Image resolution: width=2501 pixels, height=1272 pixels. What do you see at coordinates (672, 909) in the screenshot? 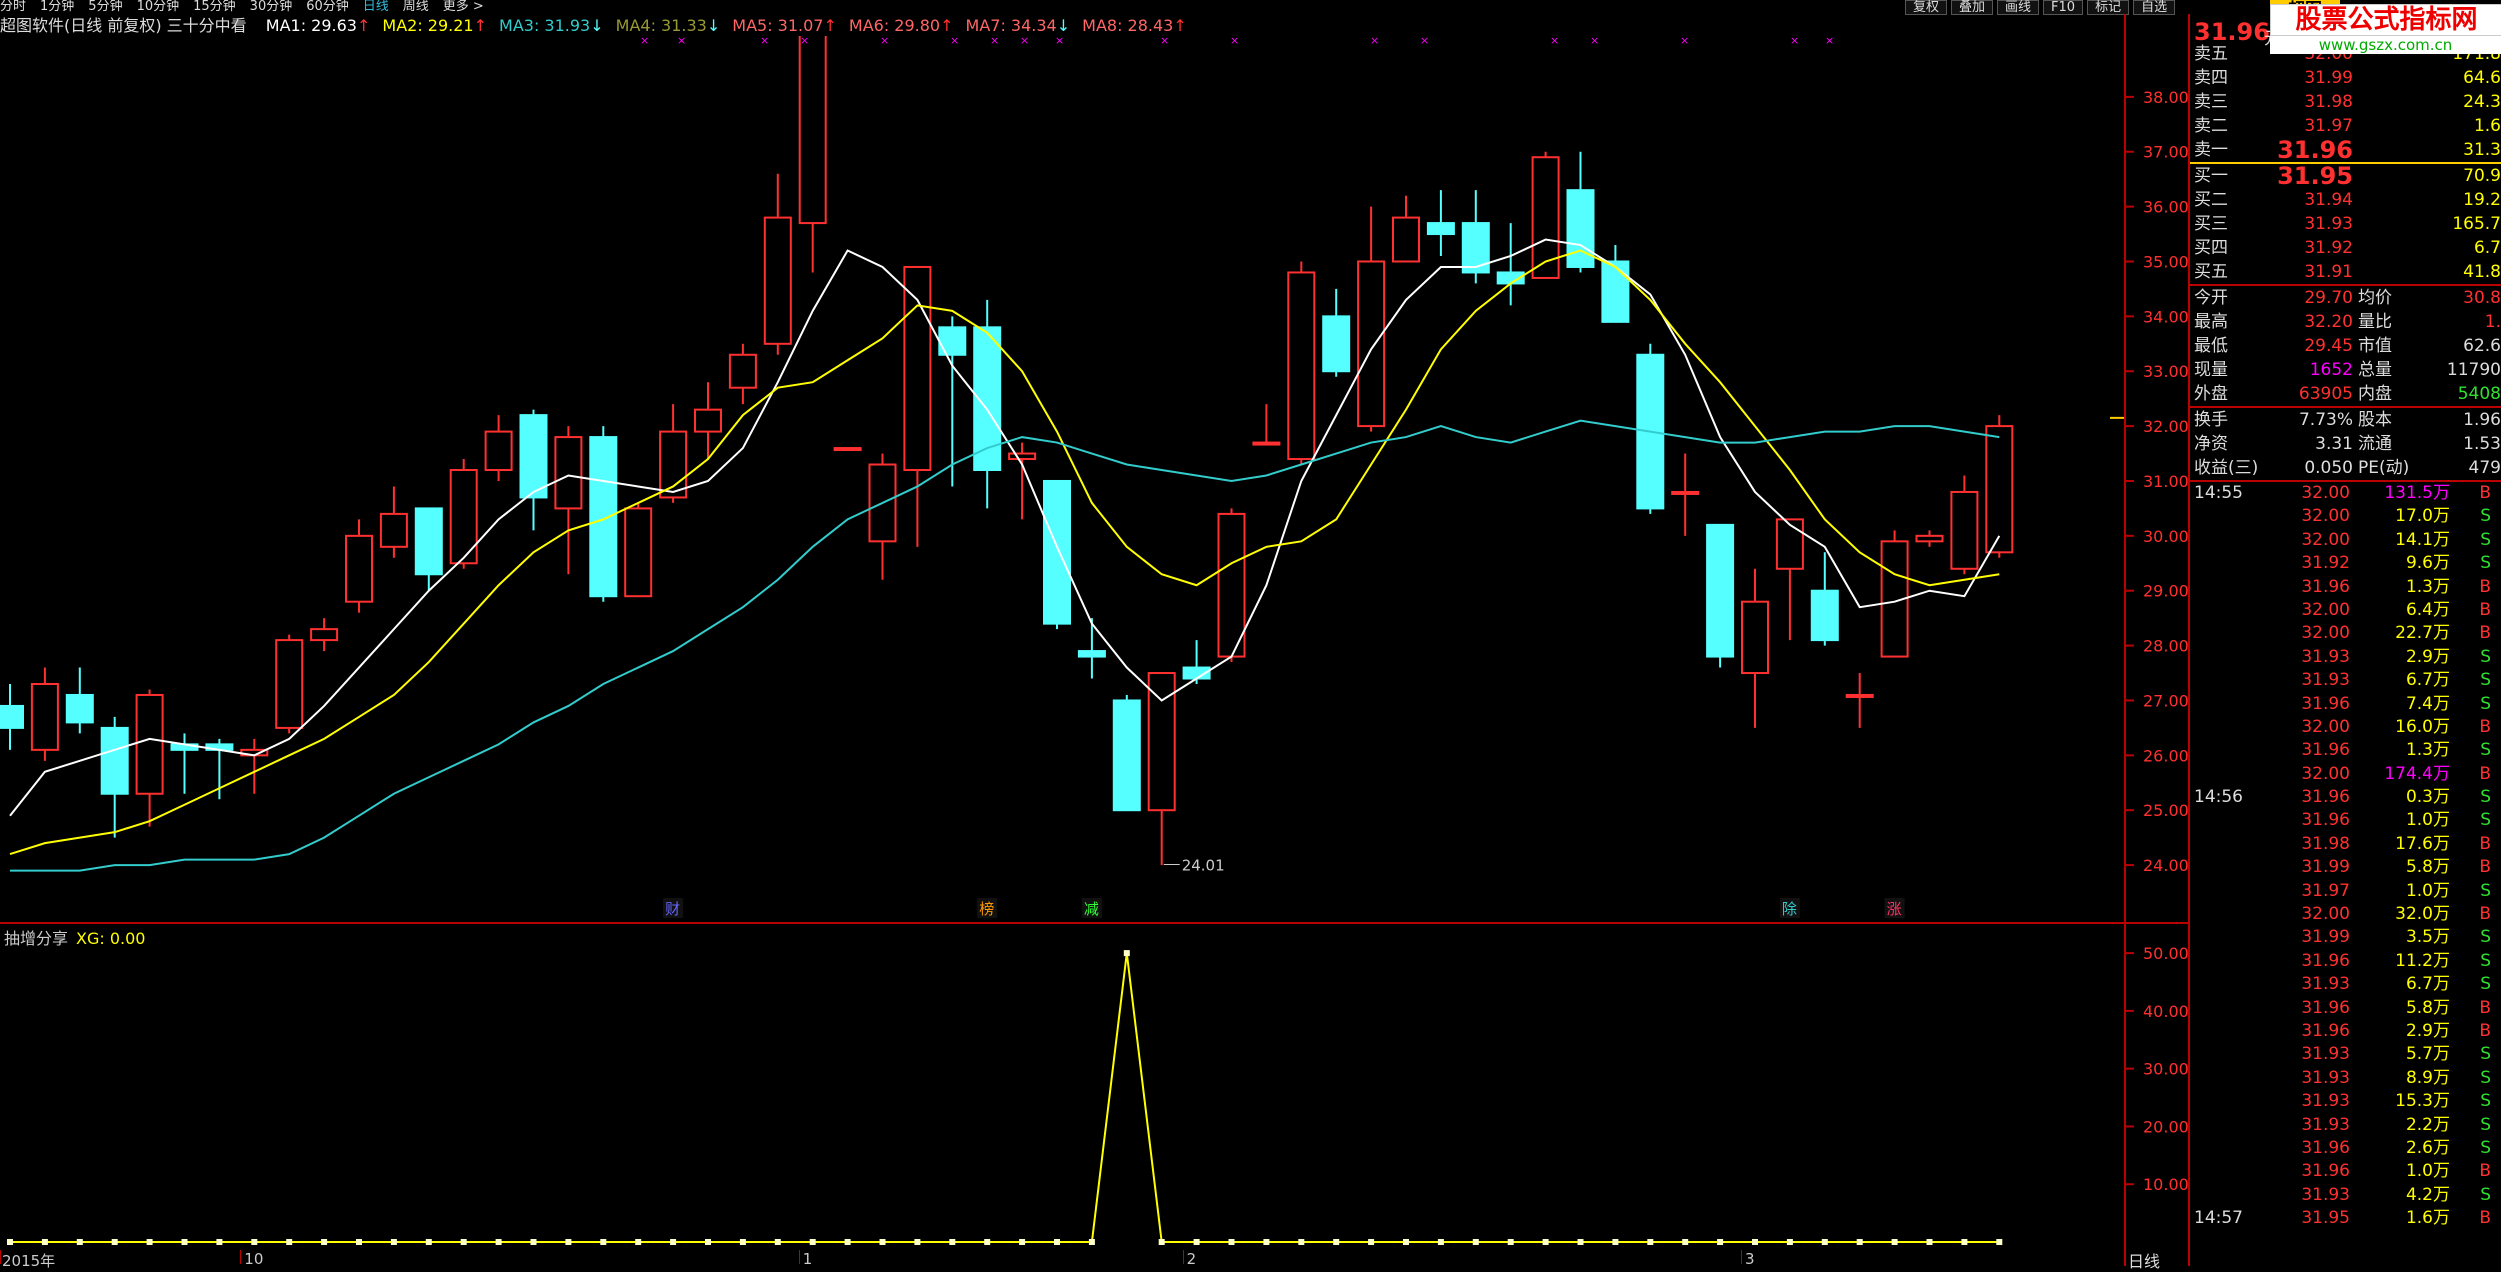
I see `event-marker: 财` at bounding box center [672, 909].